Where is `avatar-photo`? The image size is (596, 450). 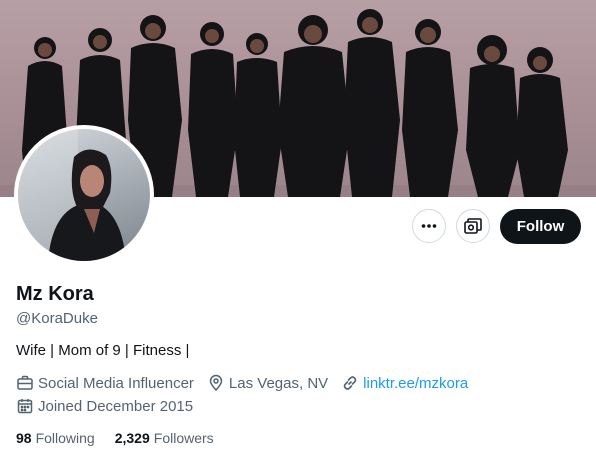 avatar-photo is located at coordinates (72, 195).